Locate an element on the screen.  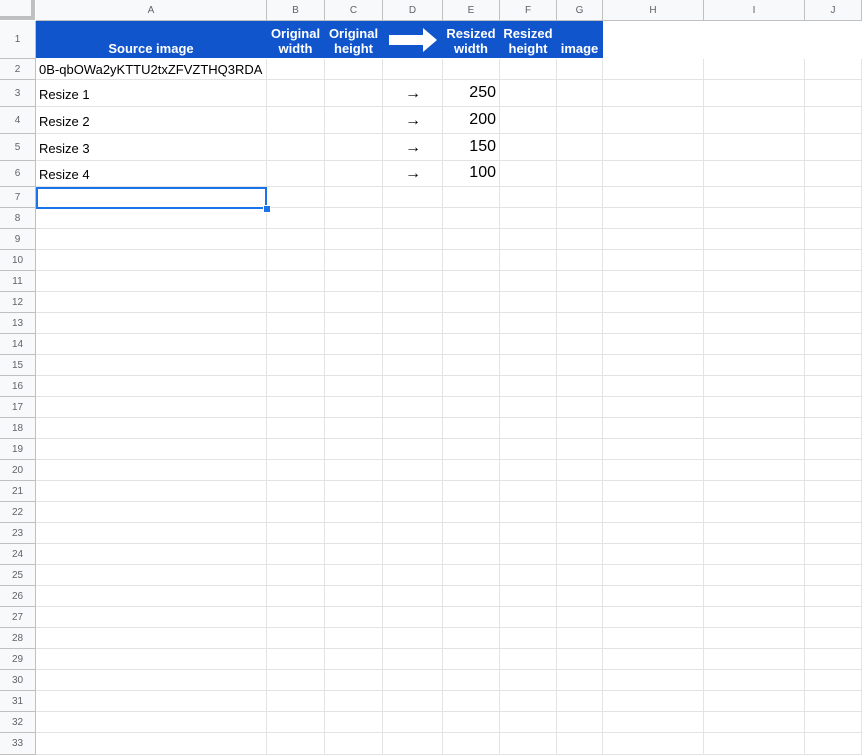
cell-j10 is located at coordinates (833, 260).